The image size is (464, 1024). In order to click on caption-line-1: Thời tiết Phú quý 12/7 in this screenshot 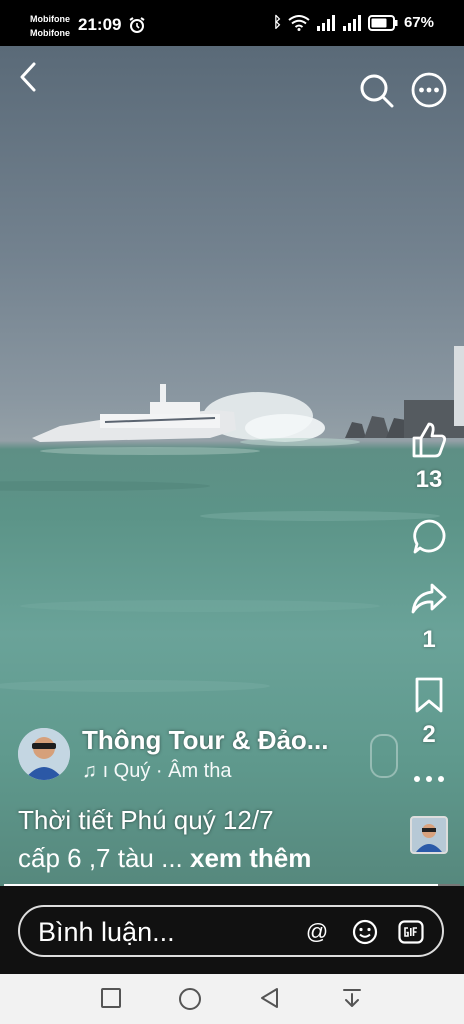, I will do `click(146, 820)`.